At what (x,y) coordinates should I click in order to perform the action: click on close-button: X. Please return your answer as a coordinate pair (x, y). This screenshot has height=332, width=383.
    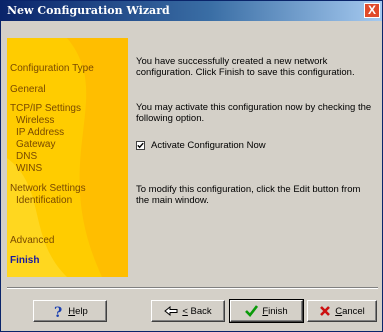
    Looking at the image, I should click on (372, 10).